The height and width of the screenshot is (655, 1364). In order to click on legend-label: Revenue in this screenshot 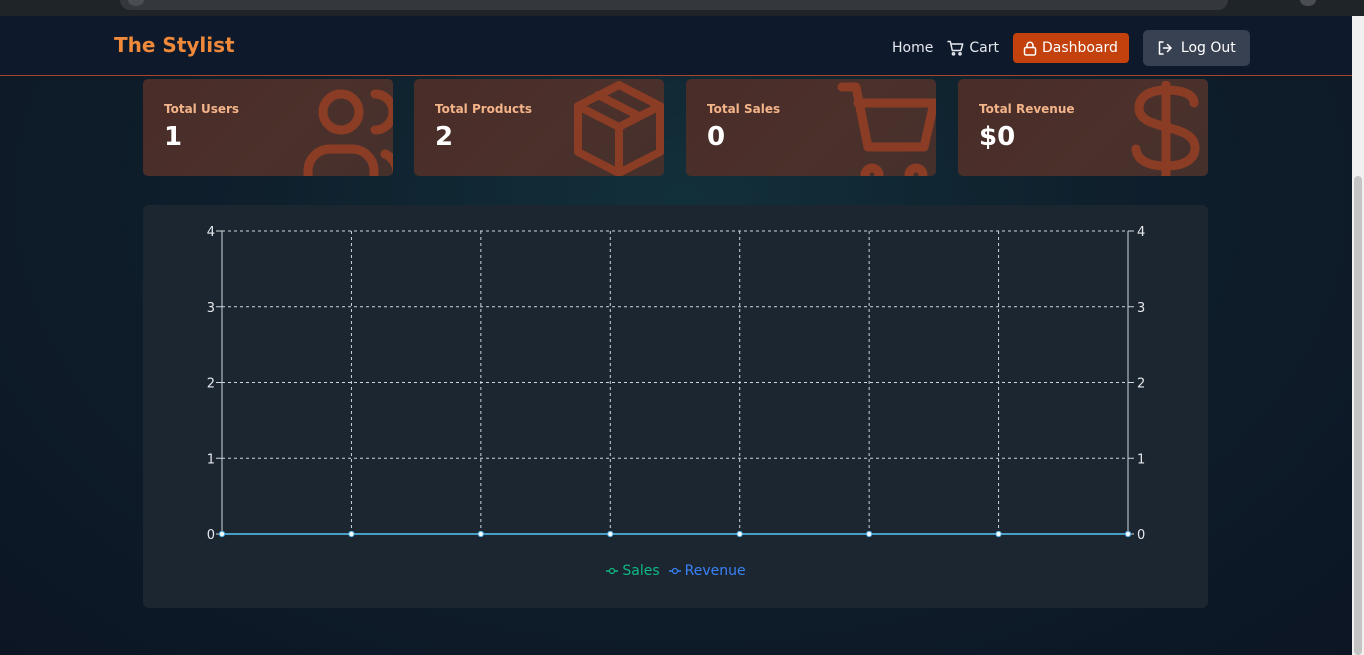, I will do `click(715, 571)`.